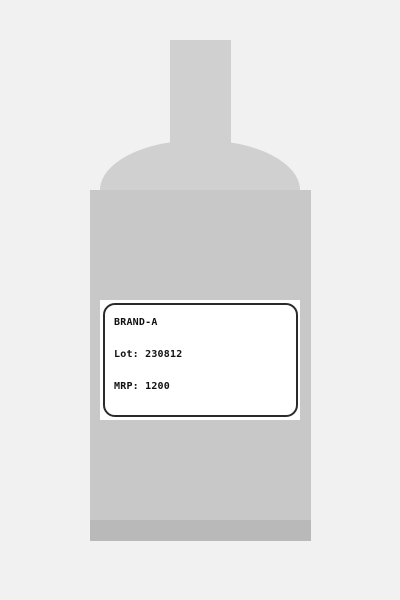 The height and width of the screenshot is (600, 400). I want to click on mrp-price: MRP: 1200, so click(142, 386).